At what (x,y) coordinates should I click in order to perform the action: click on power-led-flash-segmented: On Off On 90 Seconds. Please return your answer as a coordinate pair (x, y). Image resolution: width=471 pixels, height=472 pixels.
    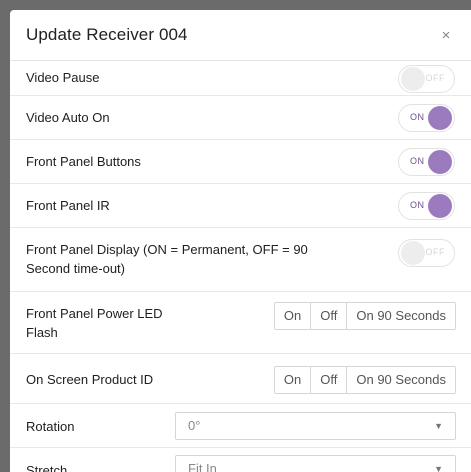
    Looking at the image, I should click on (364, 316).